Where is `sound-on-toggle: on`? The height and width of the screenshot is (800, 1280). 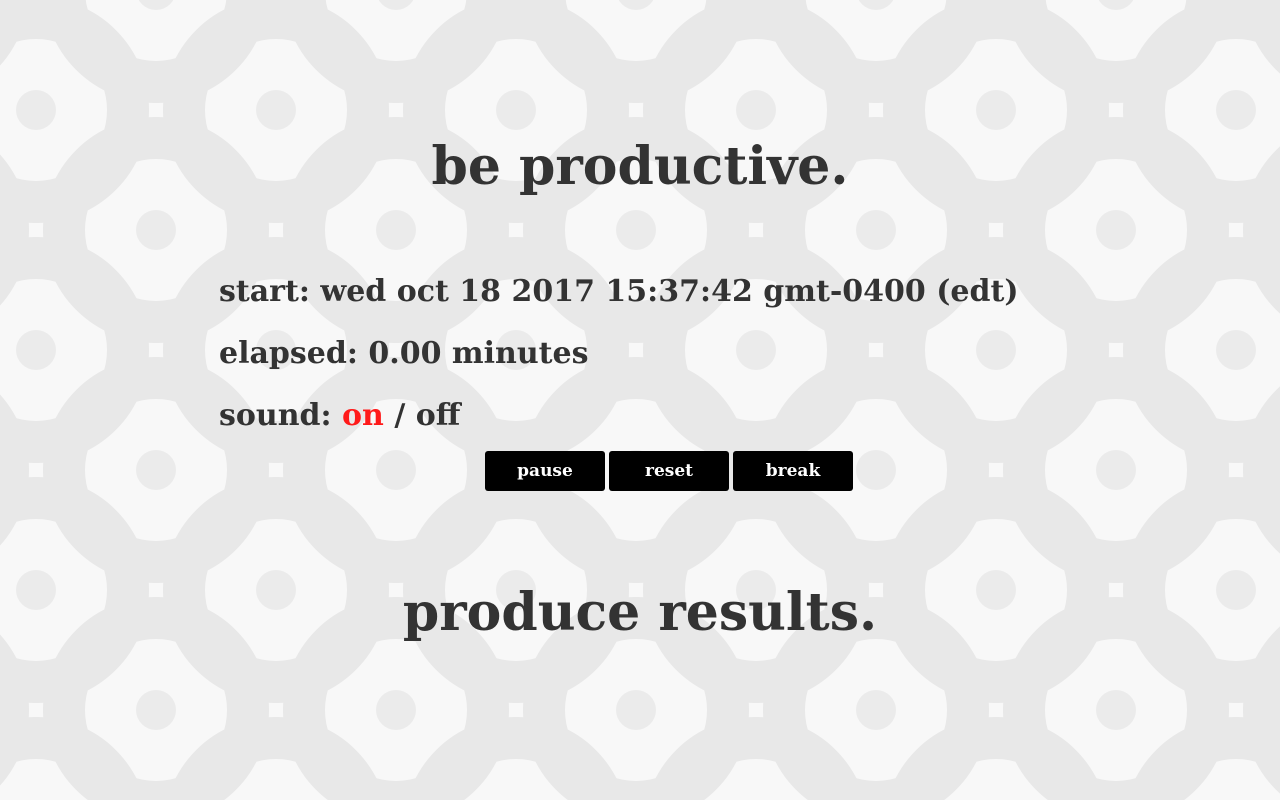 sound-on-toggle: on is located at coordinates (363, 415).